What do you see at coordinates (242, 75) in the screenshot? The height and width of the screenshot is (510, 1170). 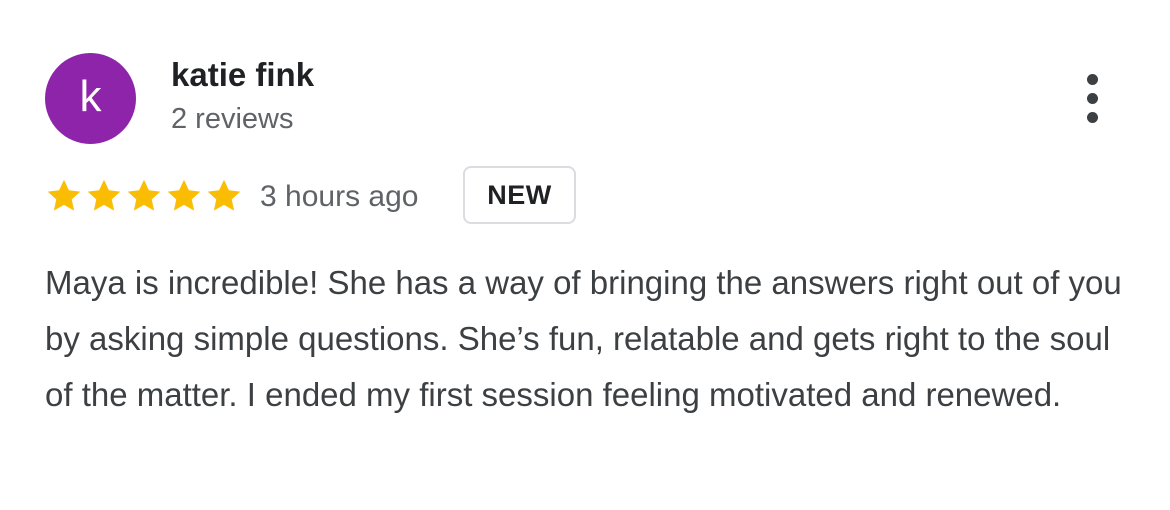 I see `reviewer-name: katie fink` at bounding box center [242, 75].